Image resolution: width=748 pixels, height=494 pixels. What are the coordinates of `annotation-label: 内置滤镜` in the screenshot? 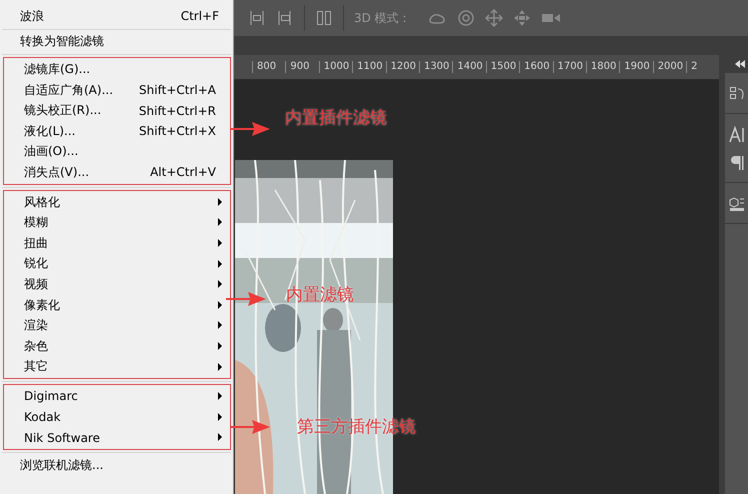 It's located at (320, 295).